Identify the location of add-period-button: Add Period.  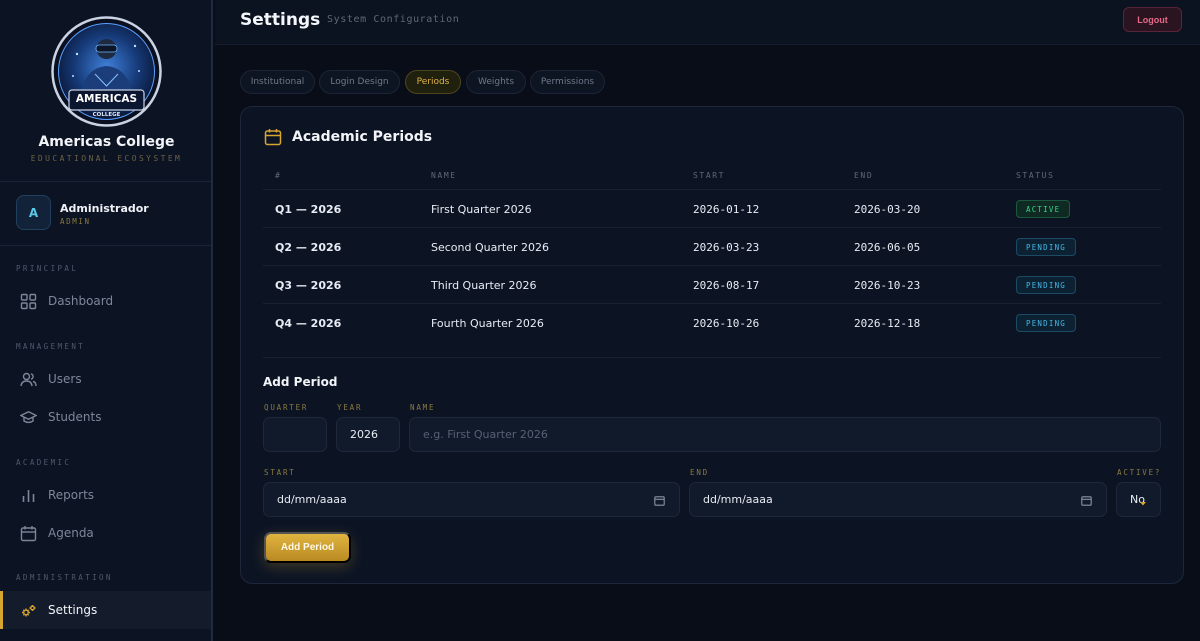
(307, 547).